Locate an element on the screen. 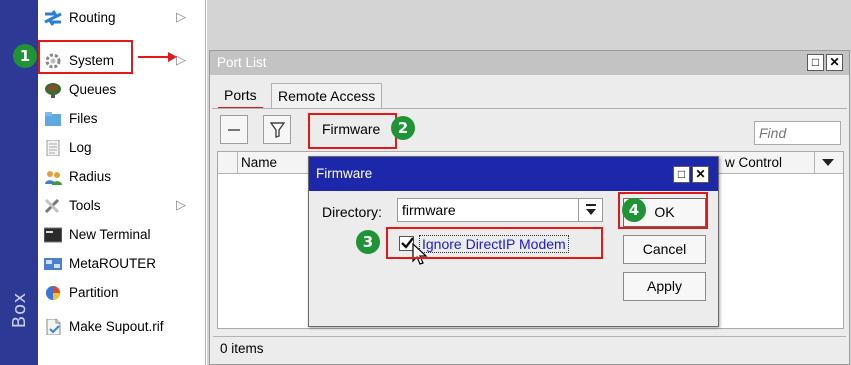 The height and width of the screenshot is (365, 851). dialog-maximize-button: □ is located at coordinates (681, 174).